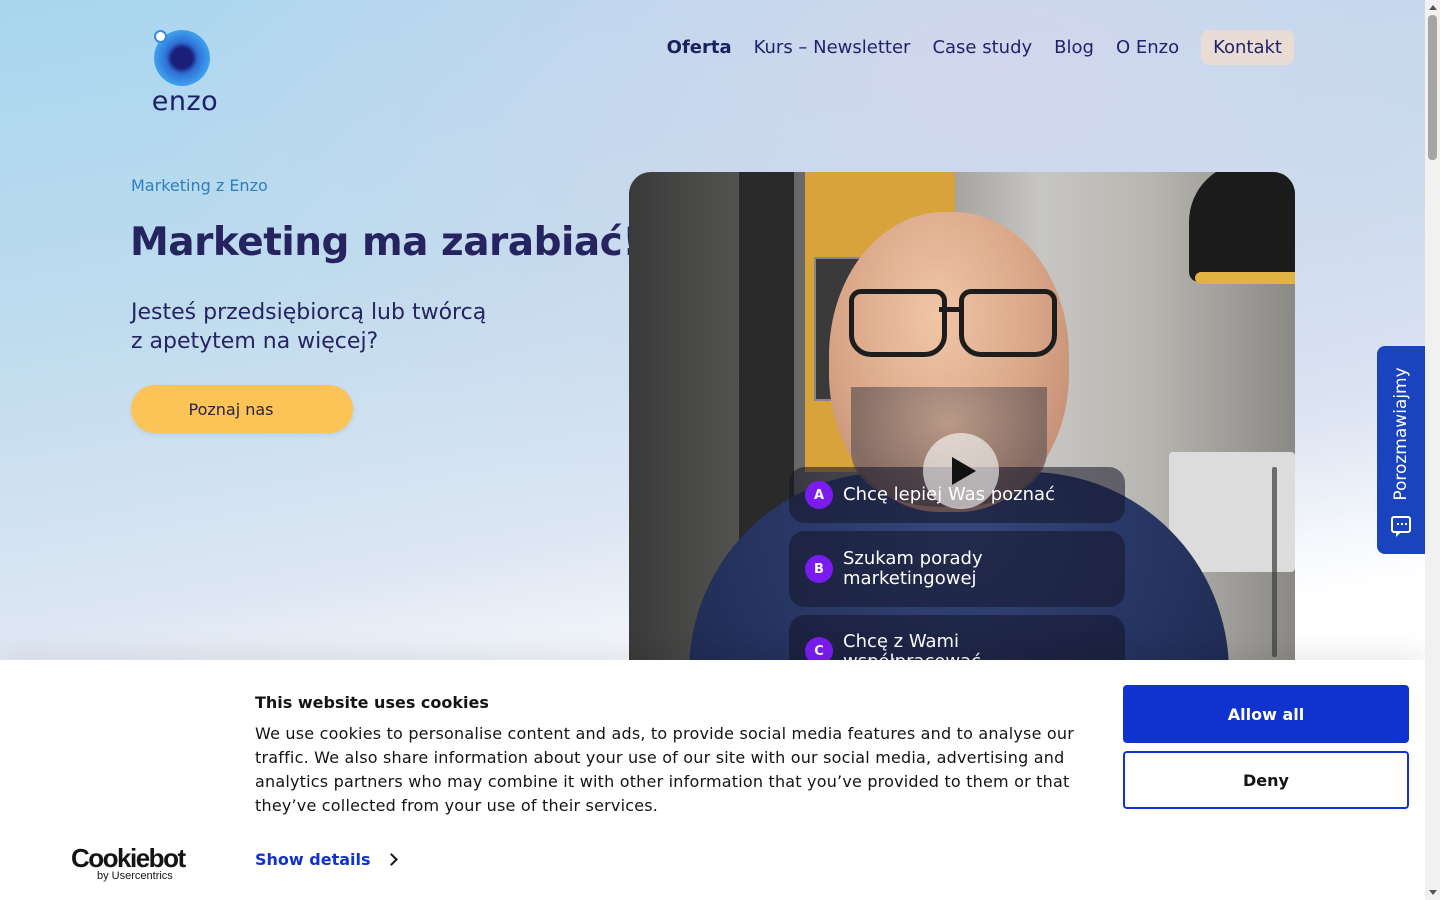 The height and width of the screenshot is (900, 1440). Describe the element at coordinates (199, 185) in the screenshot. I see `hero-eyebrow: Marketing z Enzo` at that location.